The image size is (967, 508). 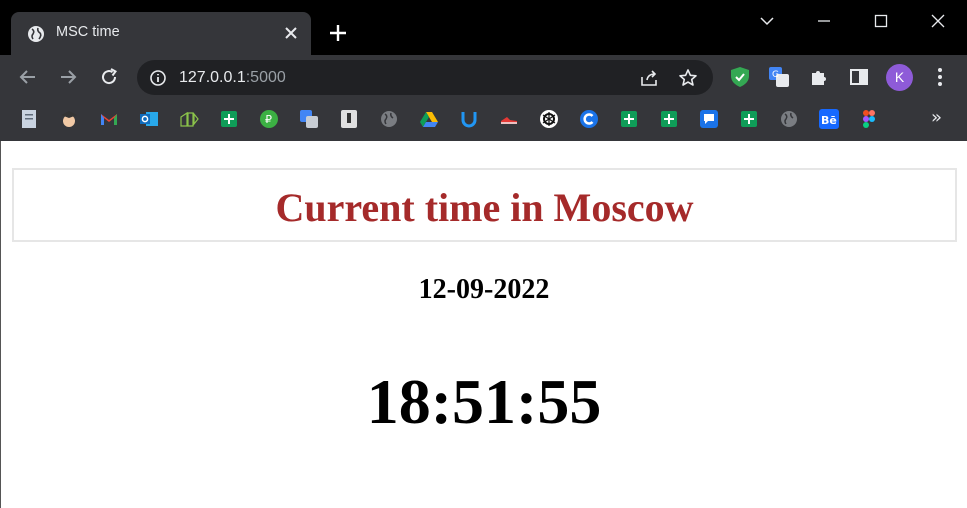 I want to click on site-info-icon, so click(x=158, y=78).